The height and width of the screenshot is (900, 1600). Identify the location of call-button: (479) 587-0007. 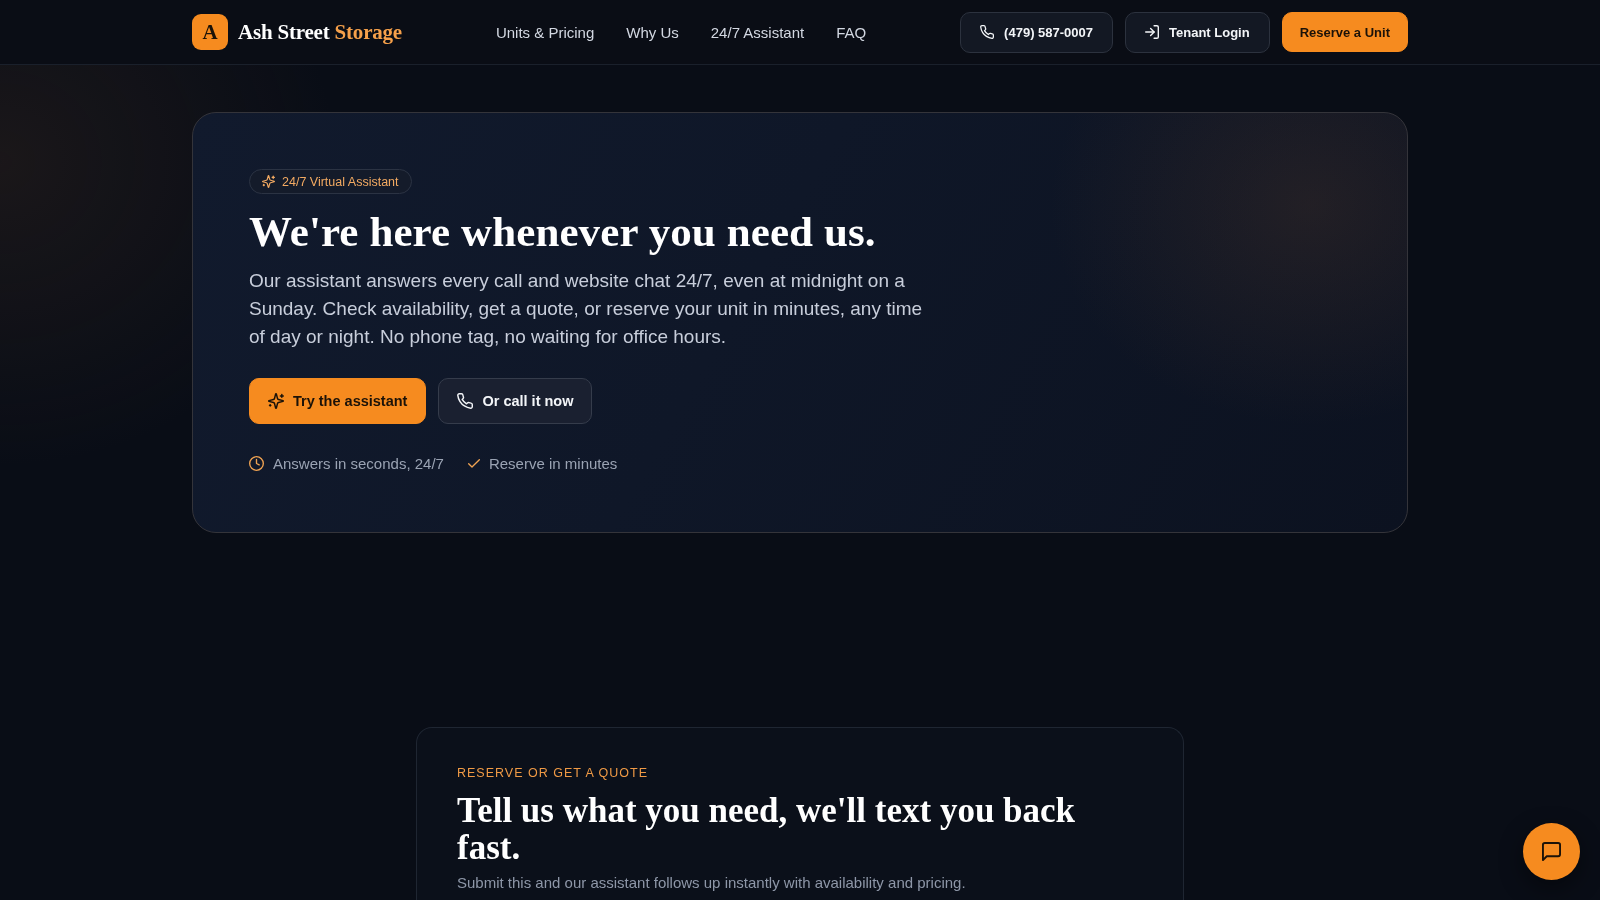
(1036, 32).